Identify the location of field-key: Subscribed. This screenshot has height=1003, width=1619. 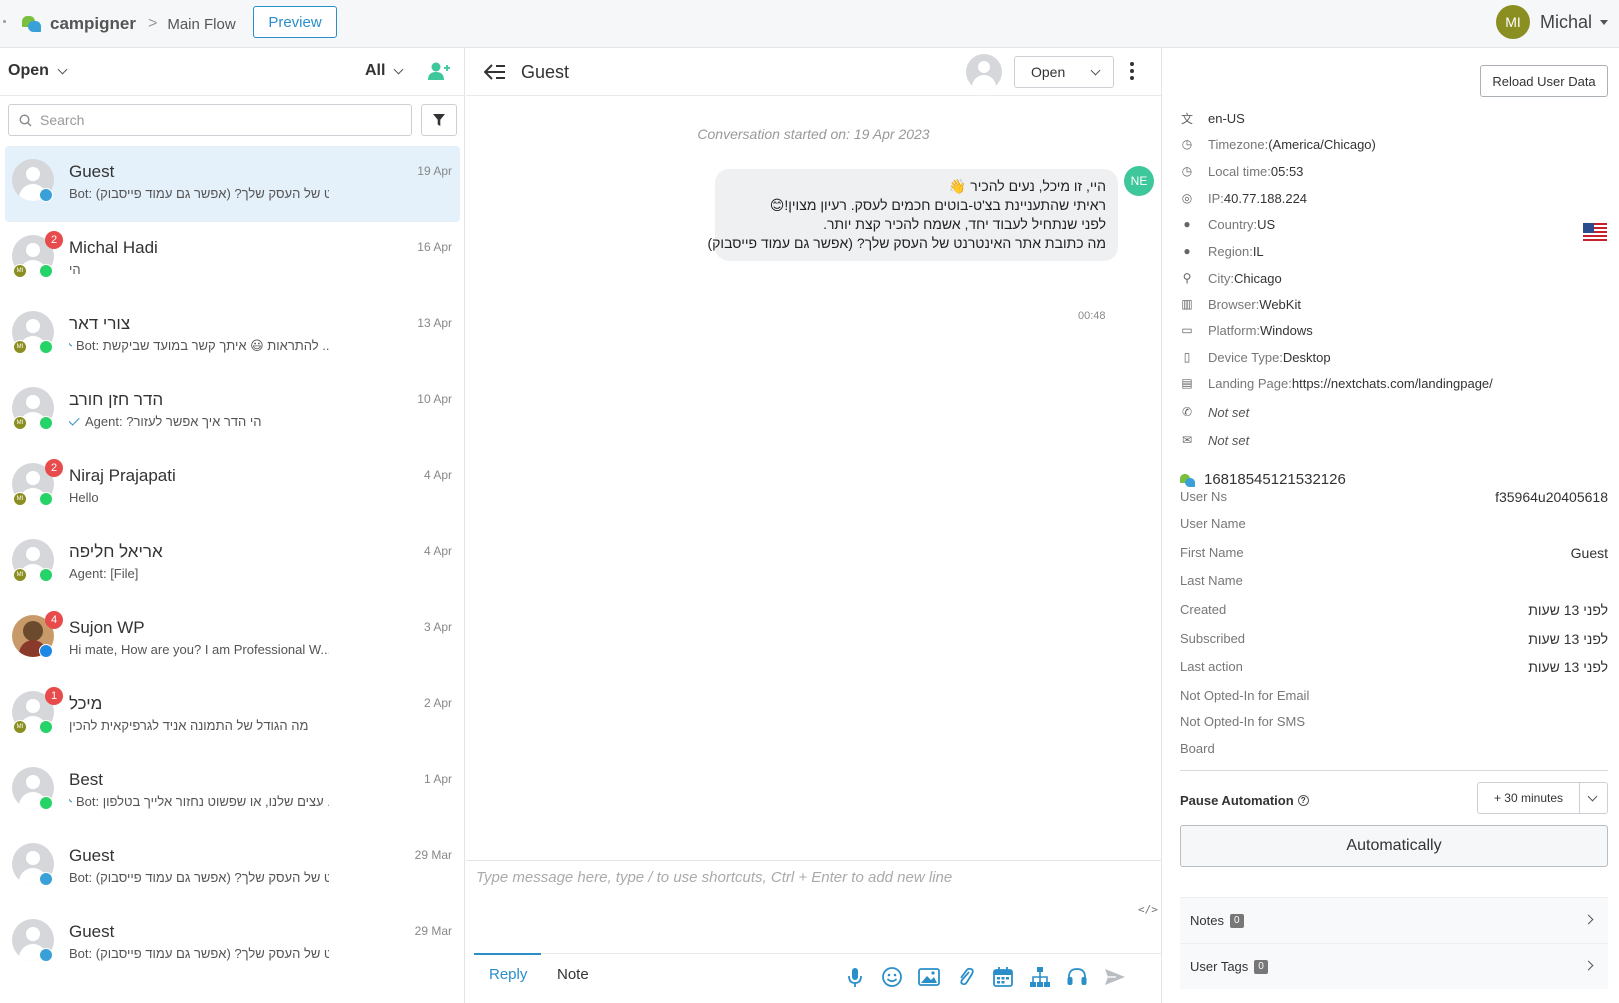
(1213, 638).